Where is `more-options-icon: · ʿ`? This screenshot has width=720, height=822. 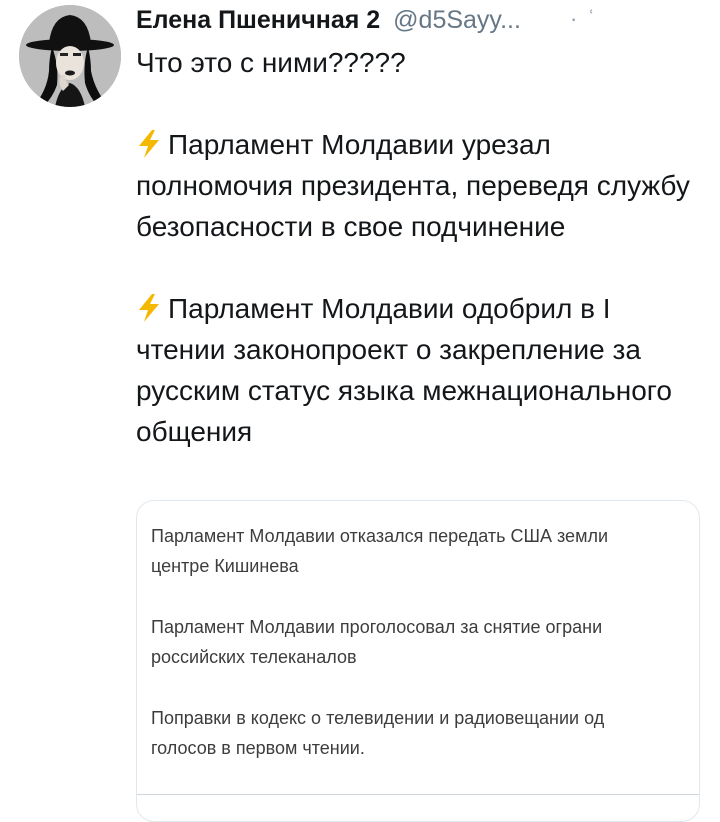 more-options-icon: · ʿ is located at coordinates (583, 19).